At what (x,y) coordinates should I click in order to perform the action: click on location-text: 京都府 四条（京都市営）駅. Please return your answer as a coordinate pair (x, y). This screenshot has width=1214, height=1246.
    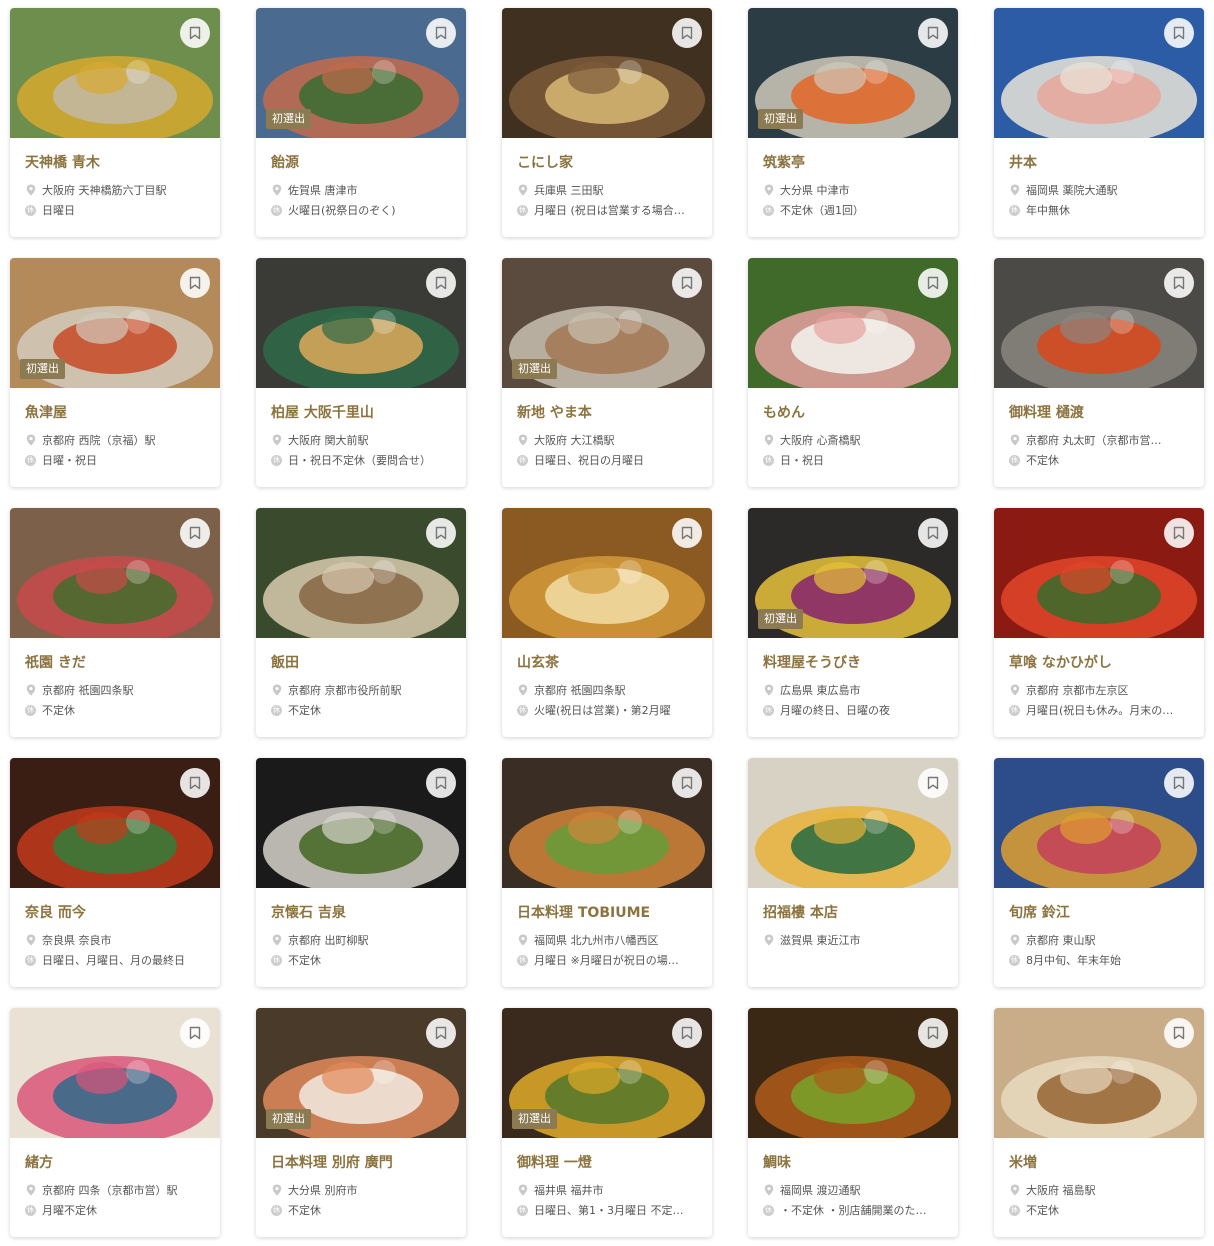
    Looking at the image, I should click on (110, 1190).